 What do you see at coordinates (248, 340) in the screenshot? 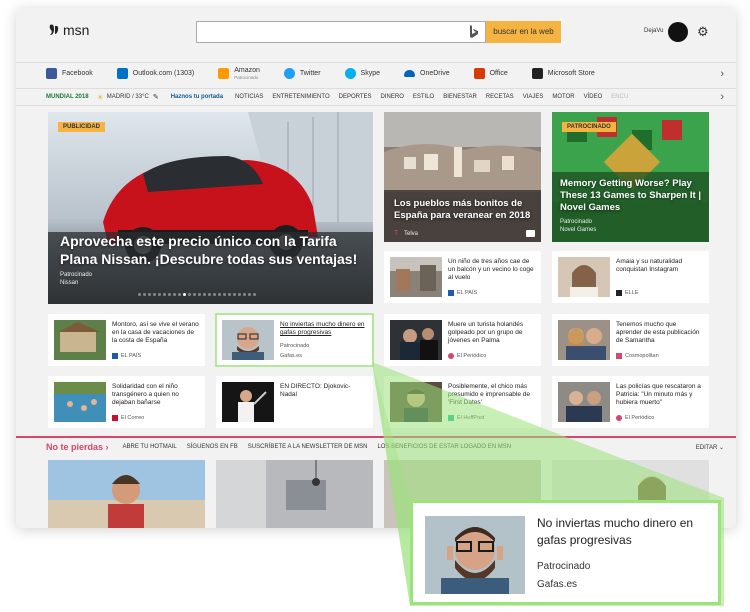
I see `glasses-man-thumbnail` at bounding box center [248, 340].